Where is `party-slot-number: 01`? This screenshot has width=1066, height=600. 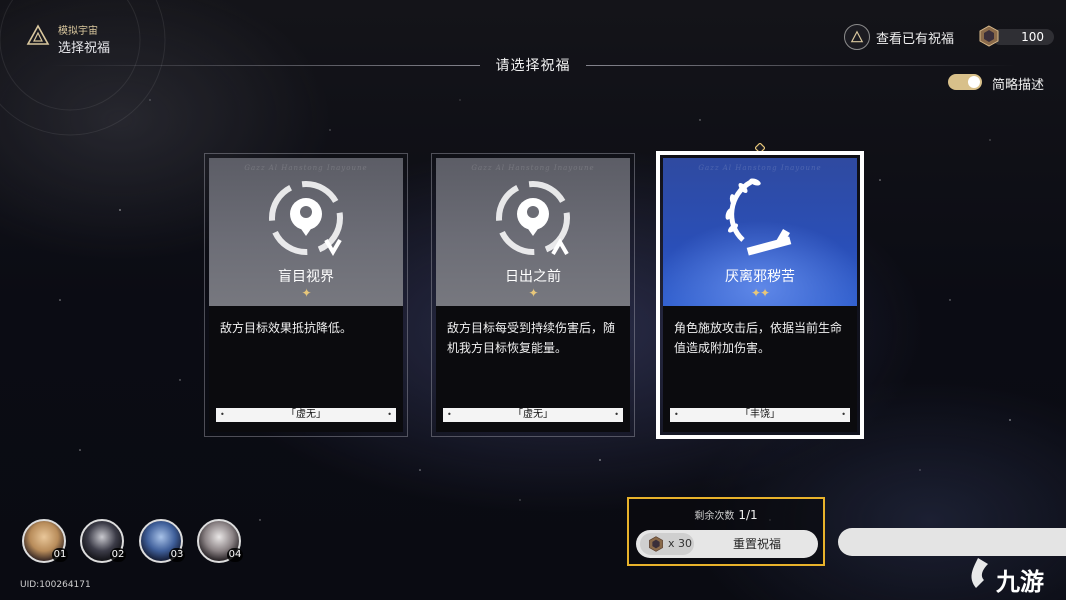 party-slot-number: 01 is located at coordinates (60, 555).